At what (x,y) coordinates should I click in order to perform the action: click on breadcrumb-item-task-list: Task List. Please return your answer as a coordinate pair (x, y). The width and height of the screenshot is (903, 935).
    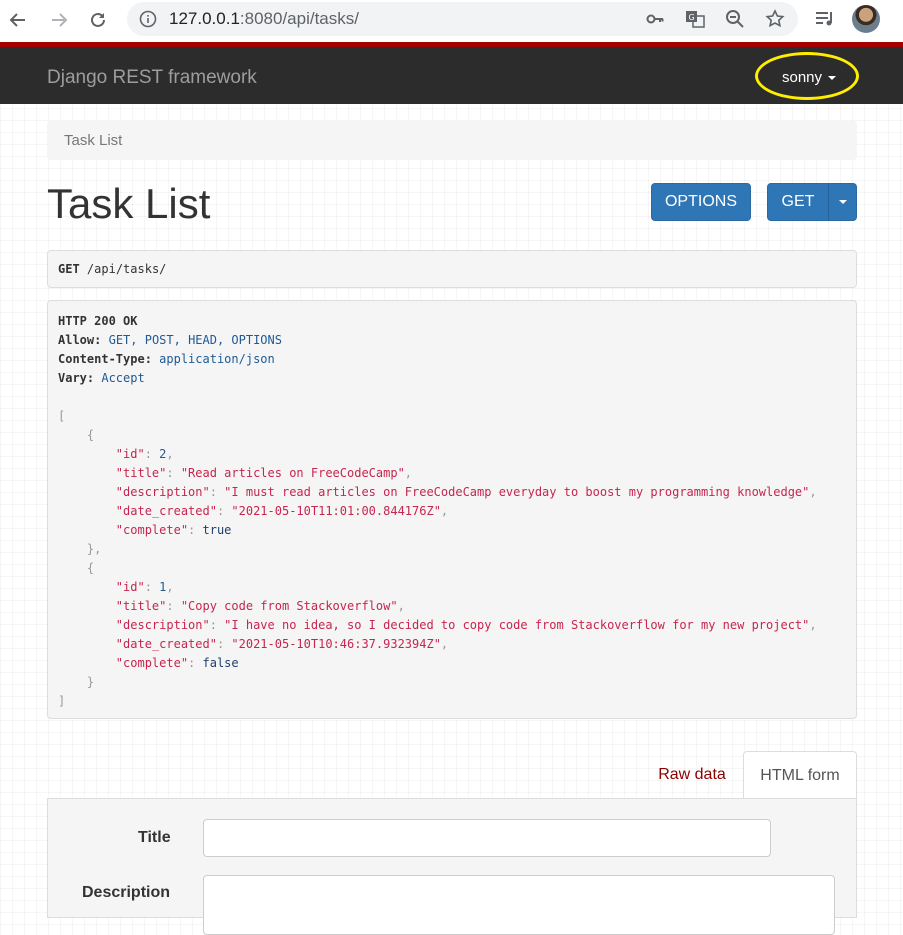
    Looking at the image, I should click on (93, 140).